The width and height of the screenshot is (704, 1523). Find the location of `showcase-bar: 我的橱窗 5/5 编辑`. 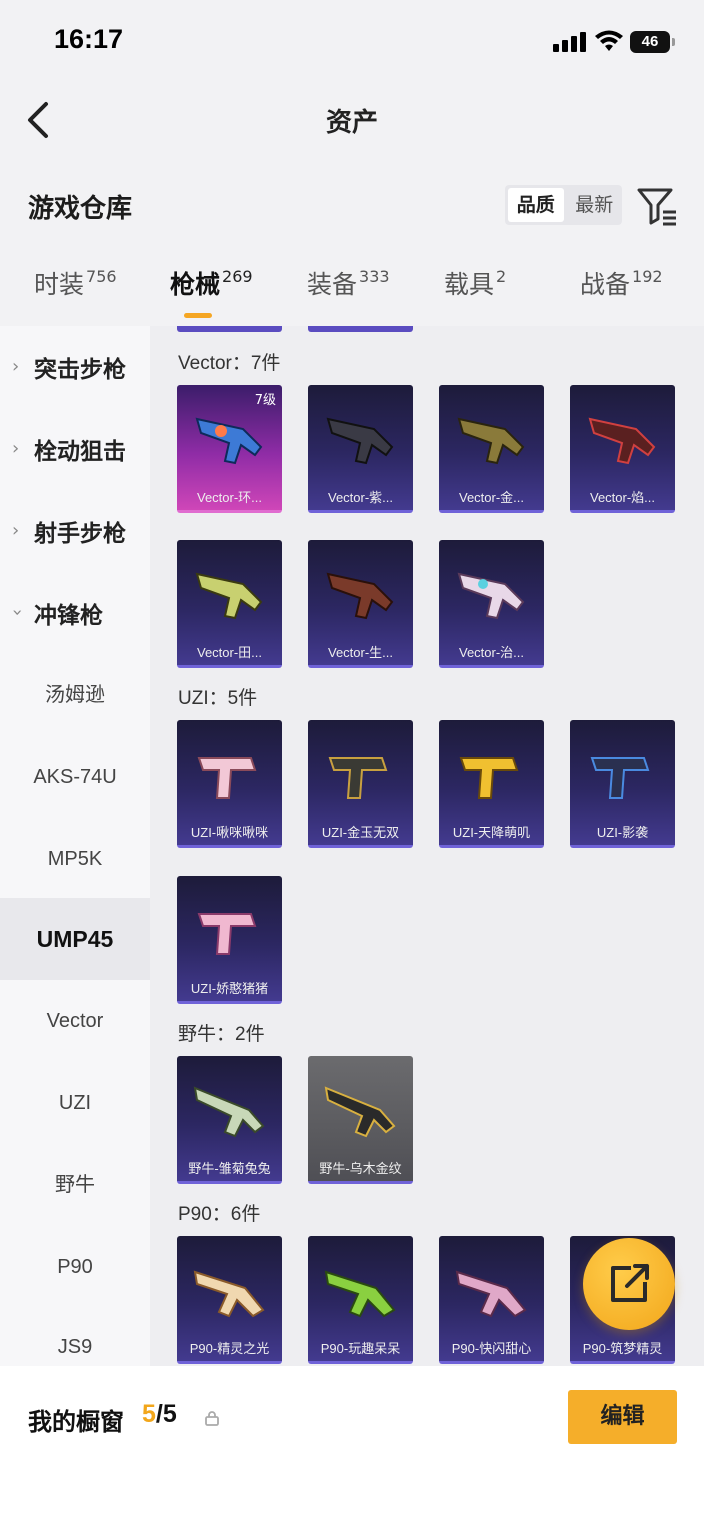

showcase-bar: 我的橱窗 5/5 编辑 is located at coordinates (352, 1444).